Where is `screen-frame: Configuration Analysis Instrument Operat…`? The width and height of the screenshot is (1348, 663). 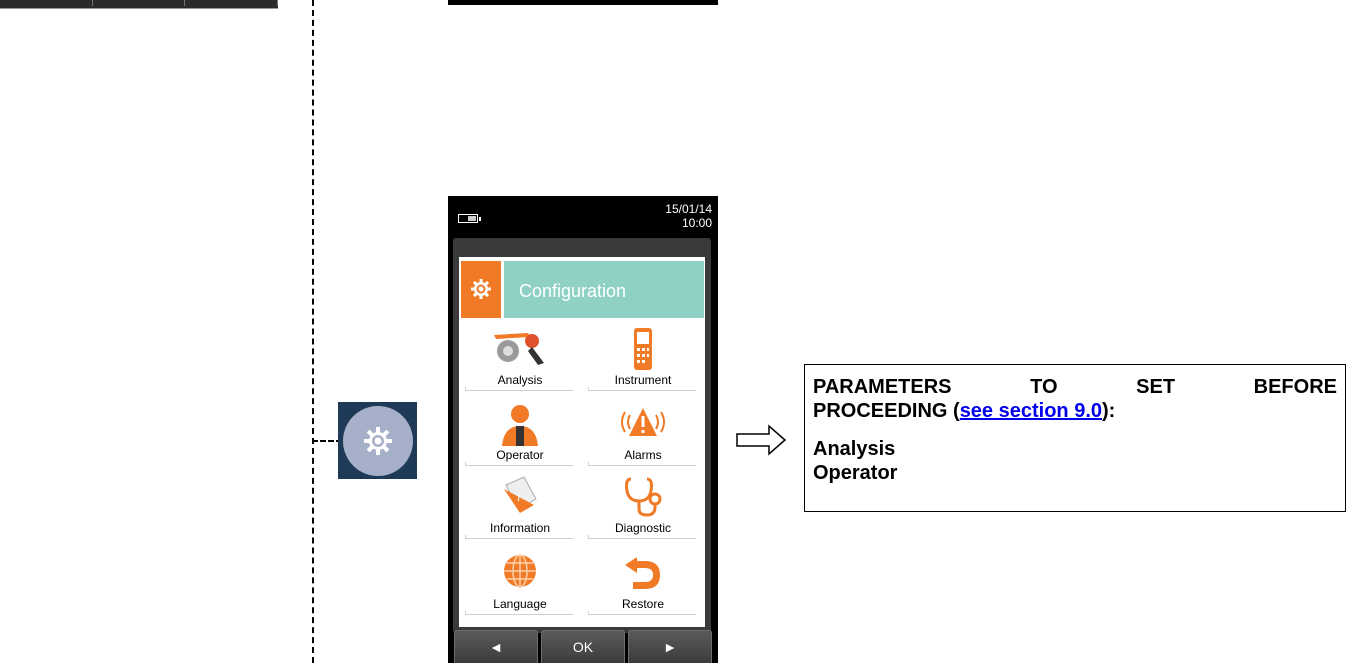 screen-frame: Configuration Analysis Instrument Operat… is located at coordinates (582, 435).